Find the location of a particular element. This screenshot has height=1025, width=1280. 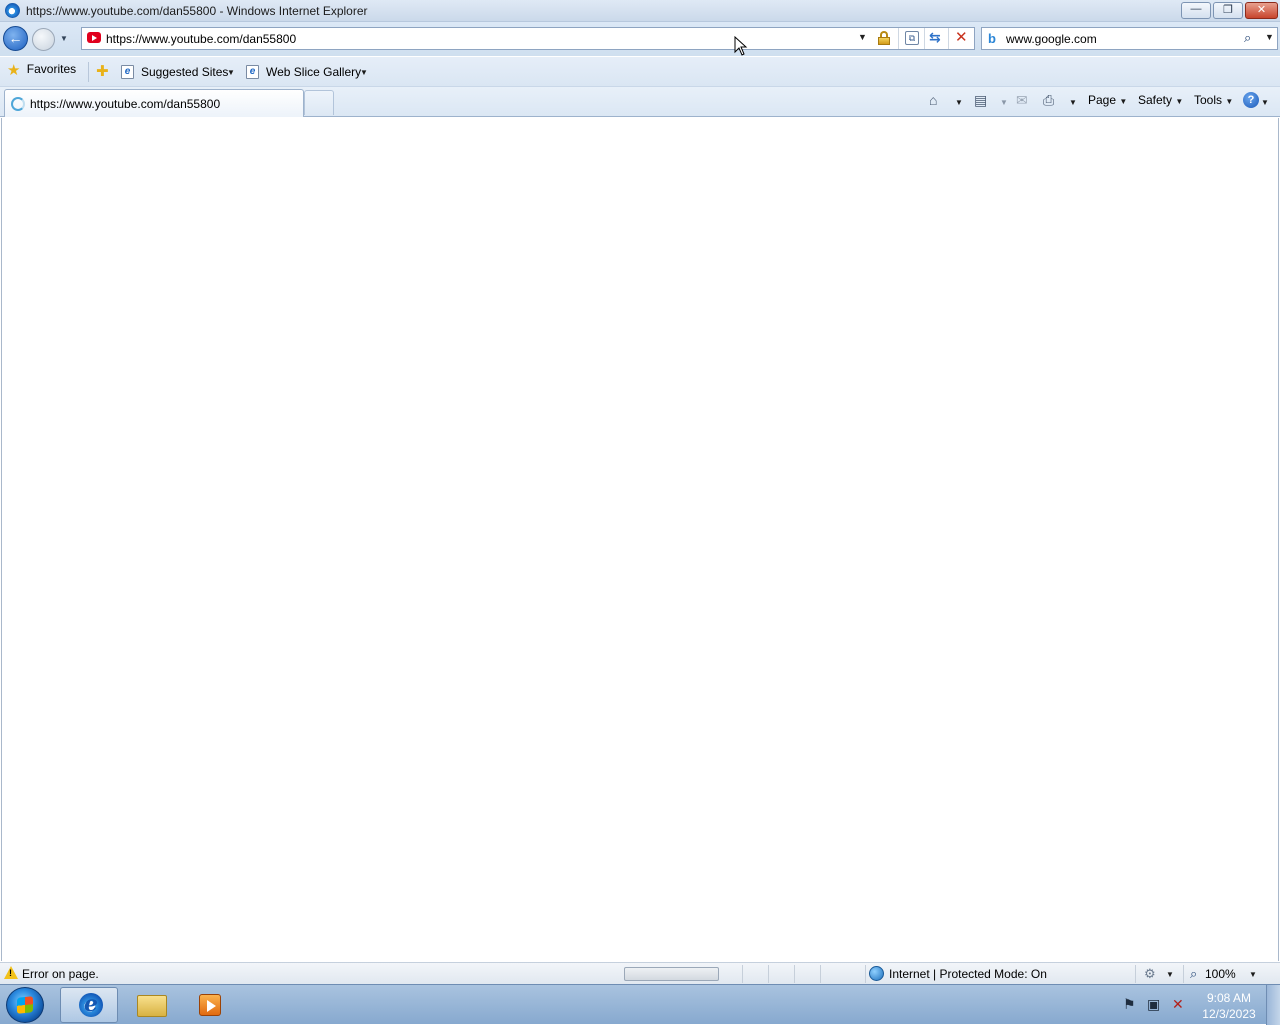

search-options-dropdown: ▼ is located at coordinates (1269, 37).